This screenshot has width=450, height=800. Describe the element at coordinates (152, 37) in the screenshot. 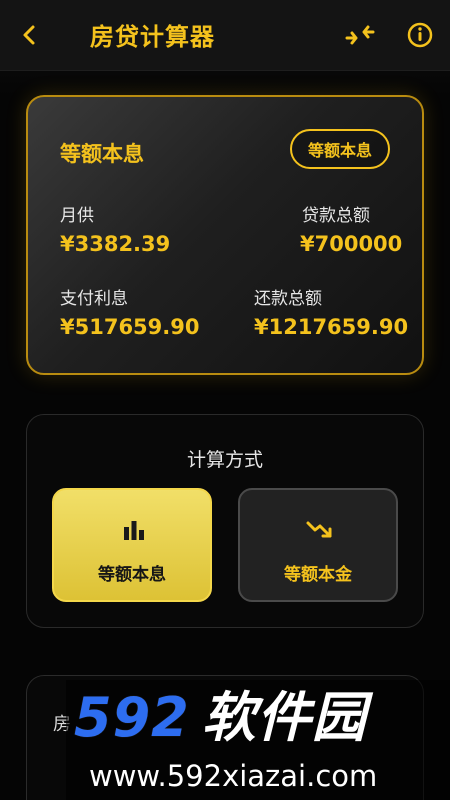

I see `page-title: 房贷计算器` at that location.